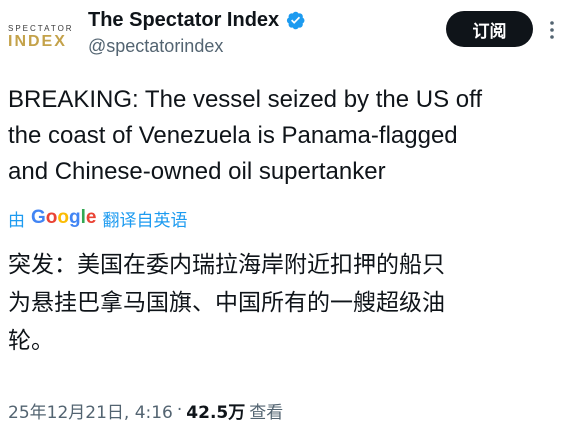 The width and height of the screenshot is (567, 435). Describe the element at coordinates (226, 303) in the screenshot. I see `translated-text-line: 为悬挂巴拿马国旗、中国所有的一艘超级油` at that location.